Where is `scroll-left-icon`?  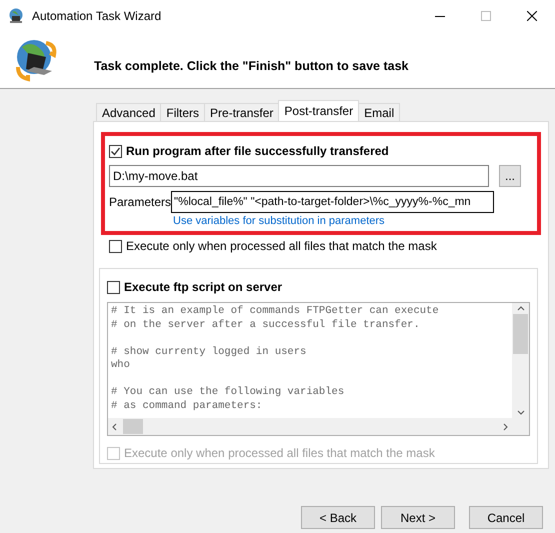 scroll-left-icon is located at coordinates (114, 426).